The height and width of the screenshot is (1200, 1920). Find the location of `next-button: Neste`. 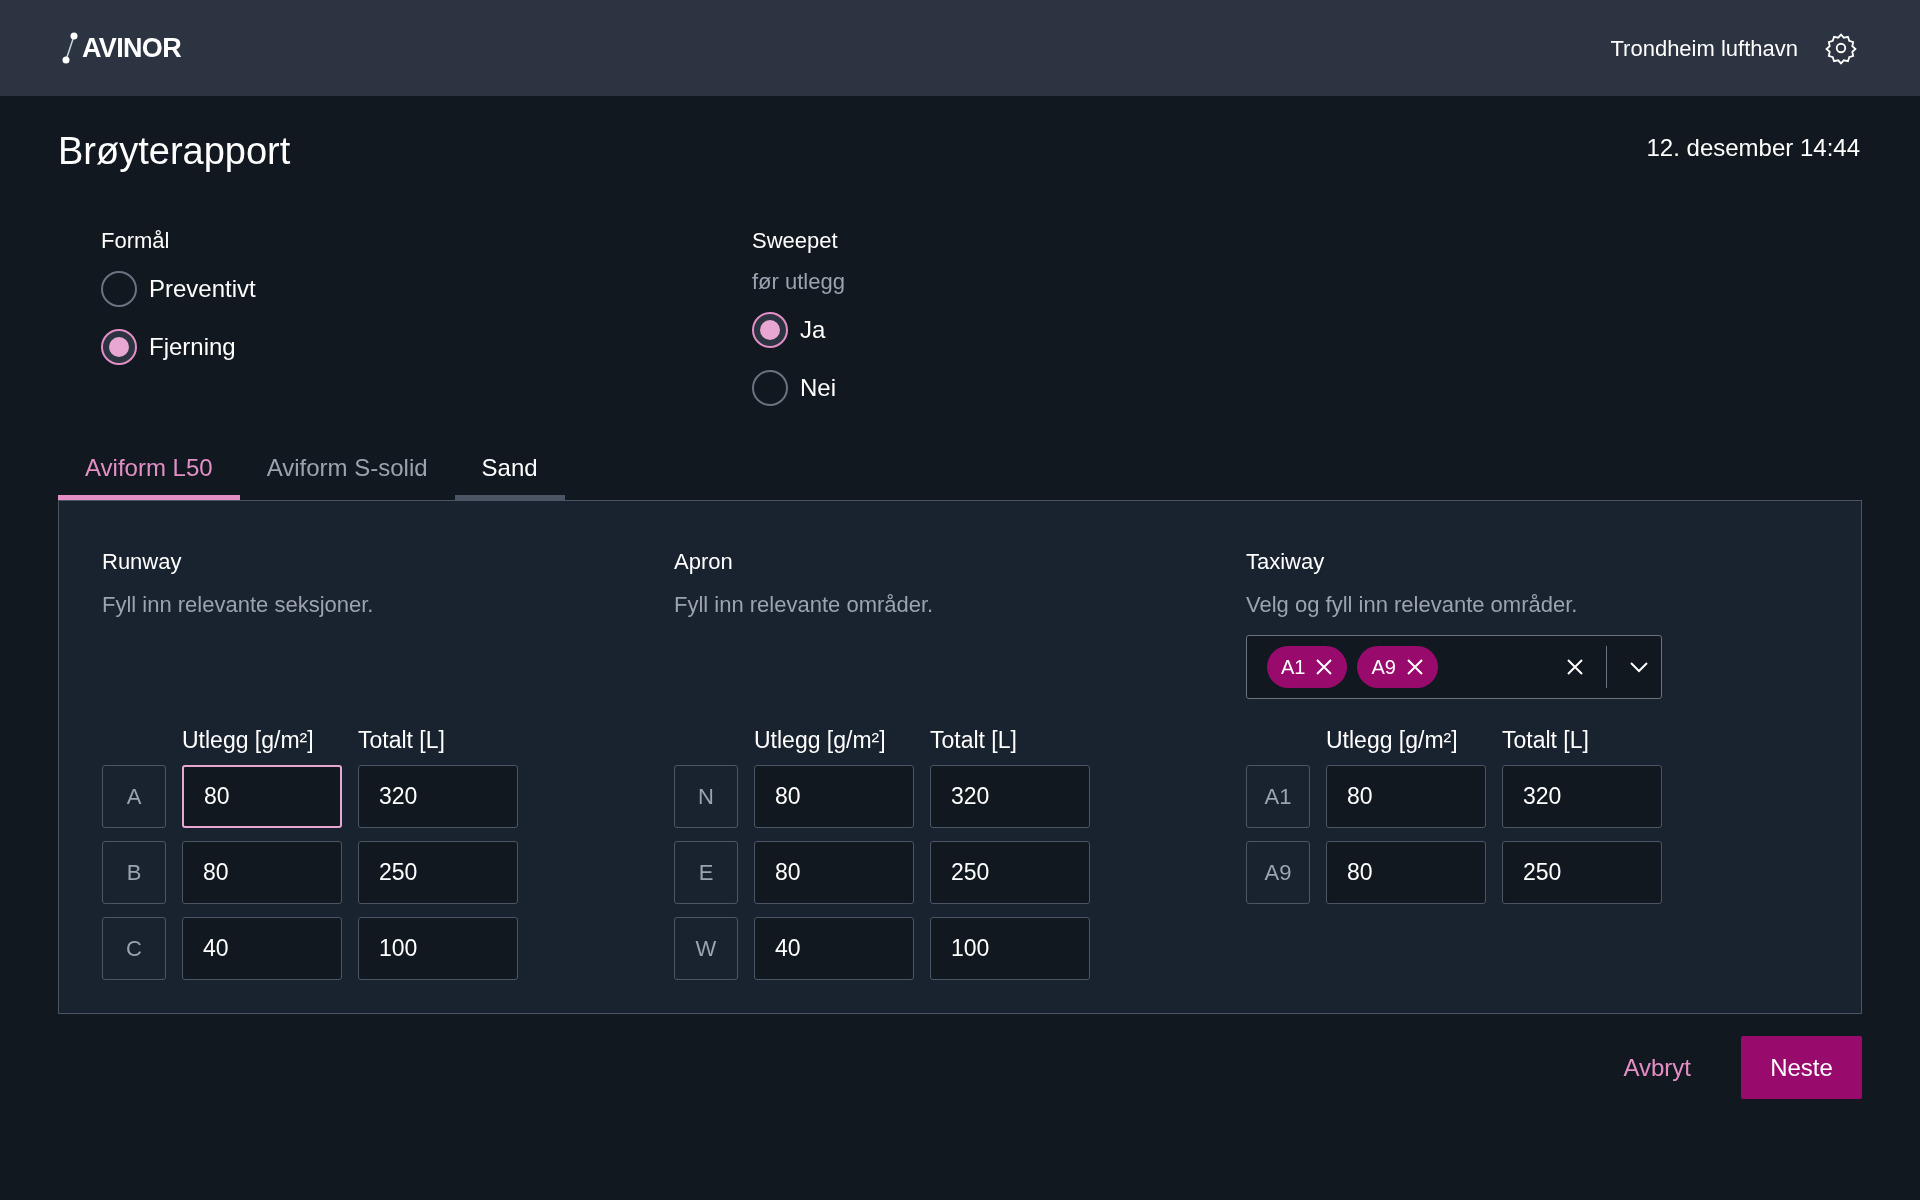

next-button: Neste is located at coordinates (1801, 1067).